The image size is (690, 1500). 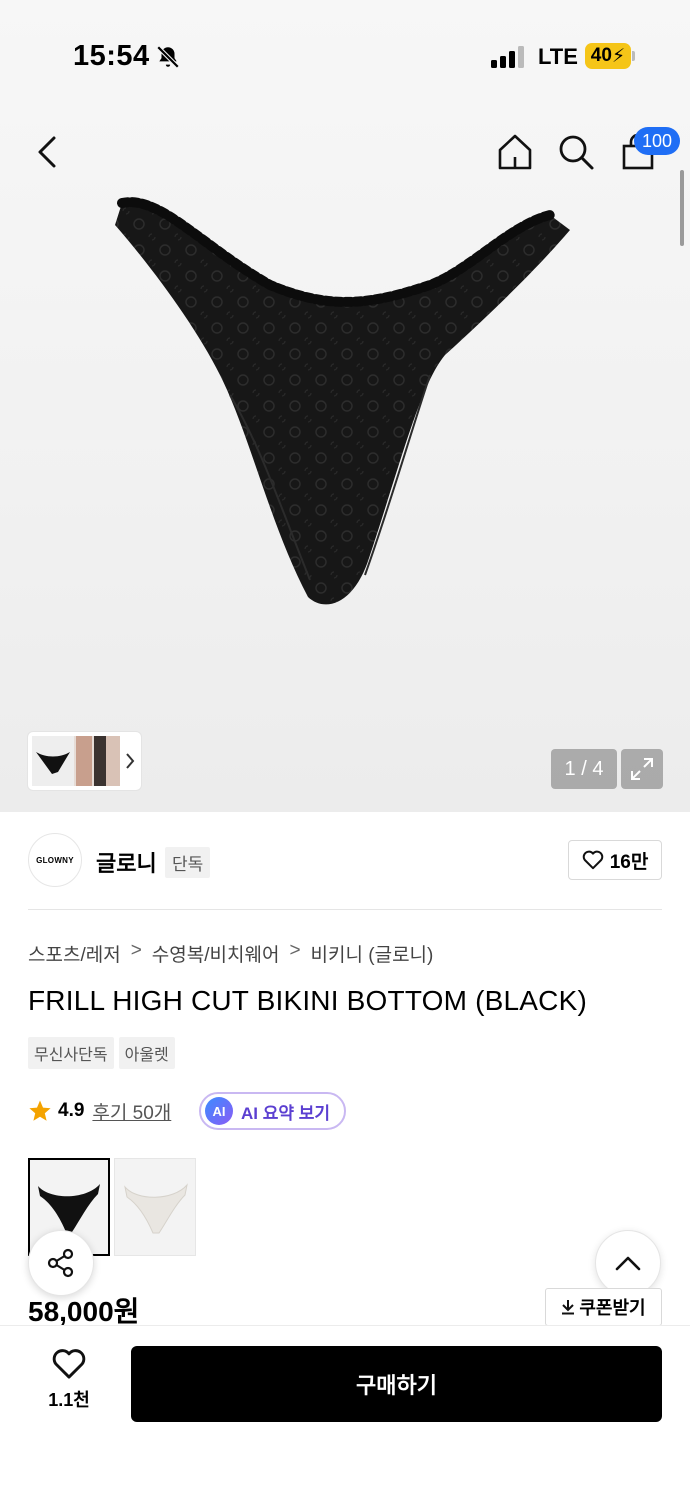 What do you see at coordinates (633, 56) in the screenshot?
I see `battery-cap` at bounding box center [633, 56].